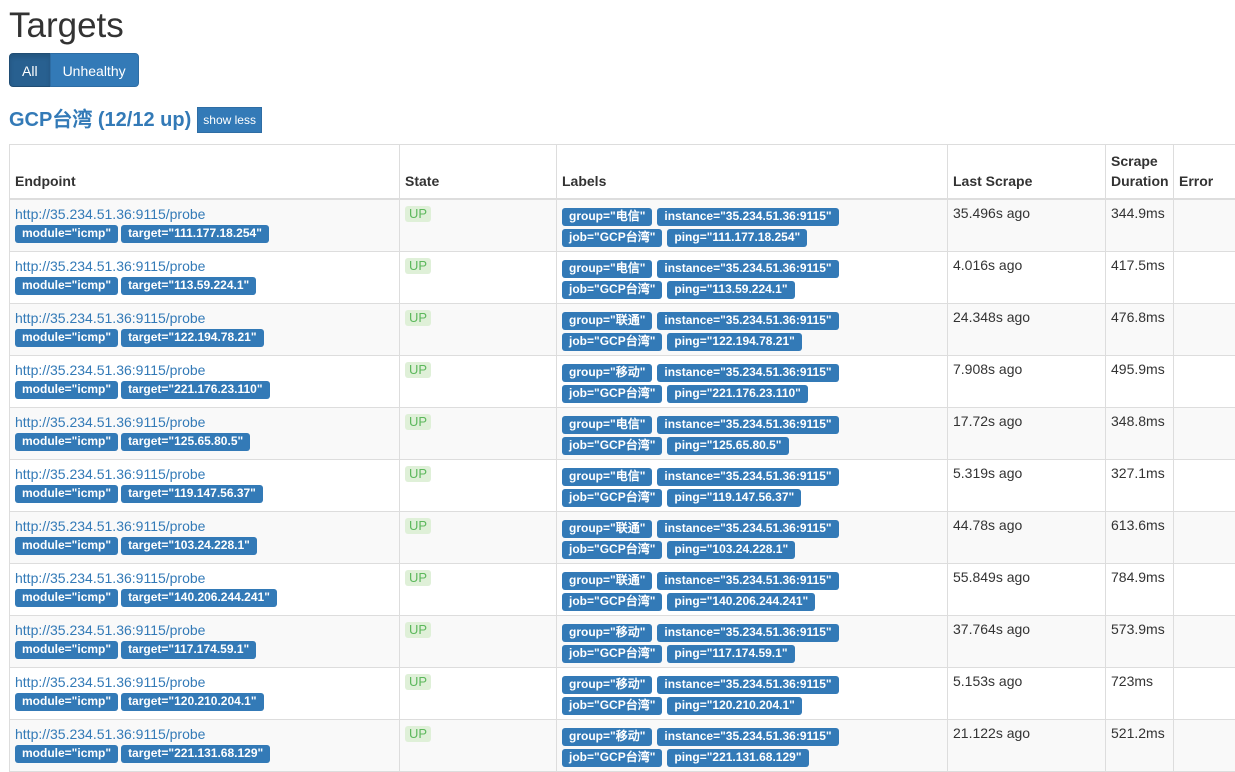 The height and width of the screenshot is (772, 1235). Describe the element at coordinates (730, 290) in the screenshot. I see `ping-label-badge: ping="113.59.224.1"` at that location.